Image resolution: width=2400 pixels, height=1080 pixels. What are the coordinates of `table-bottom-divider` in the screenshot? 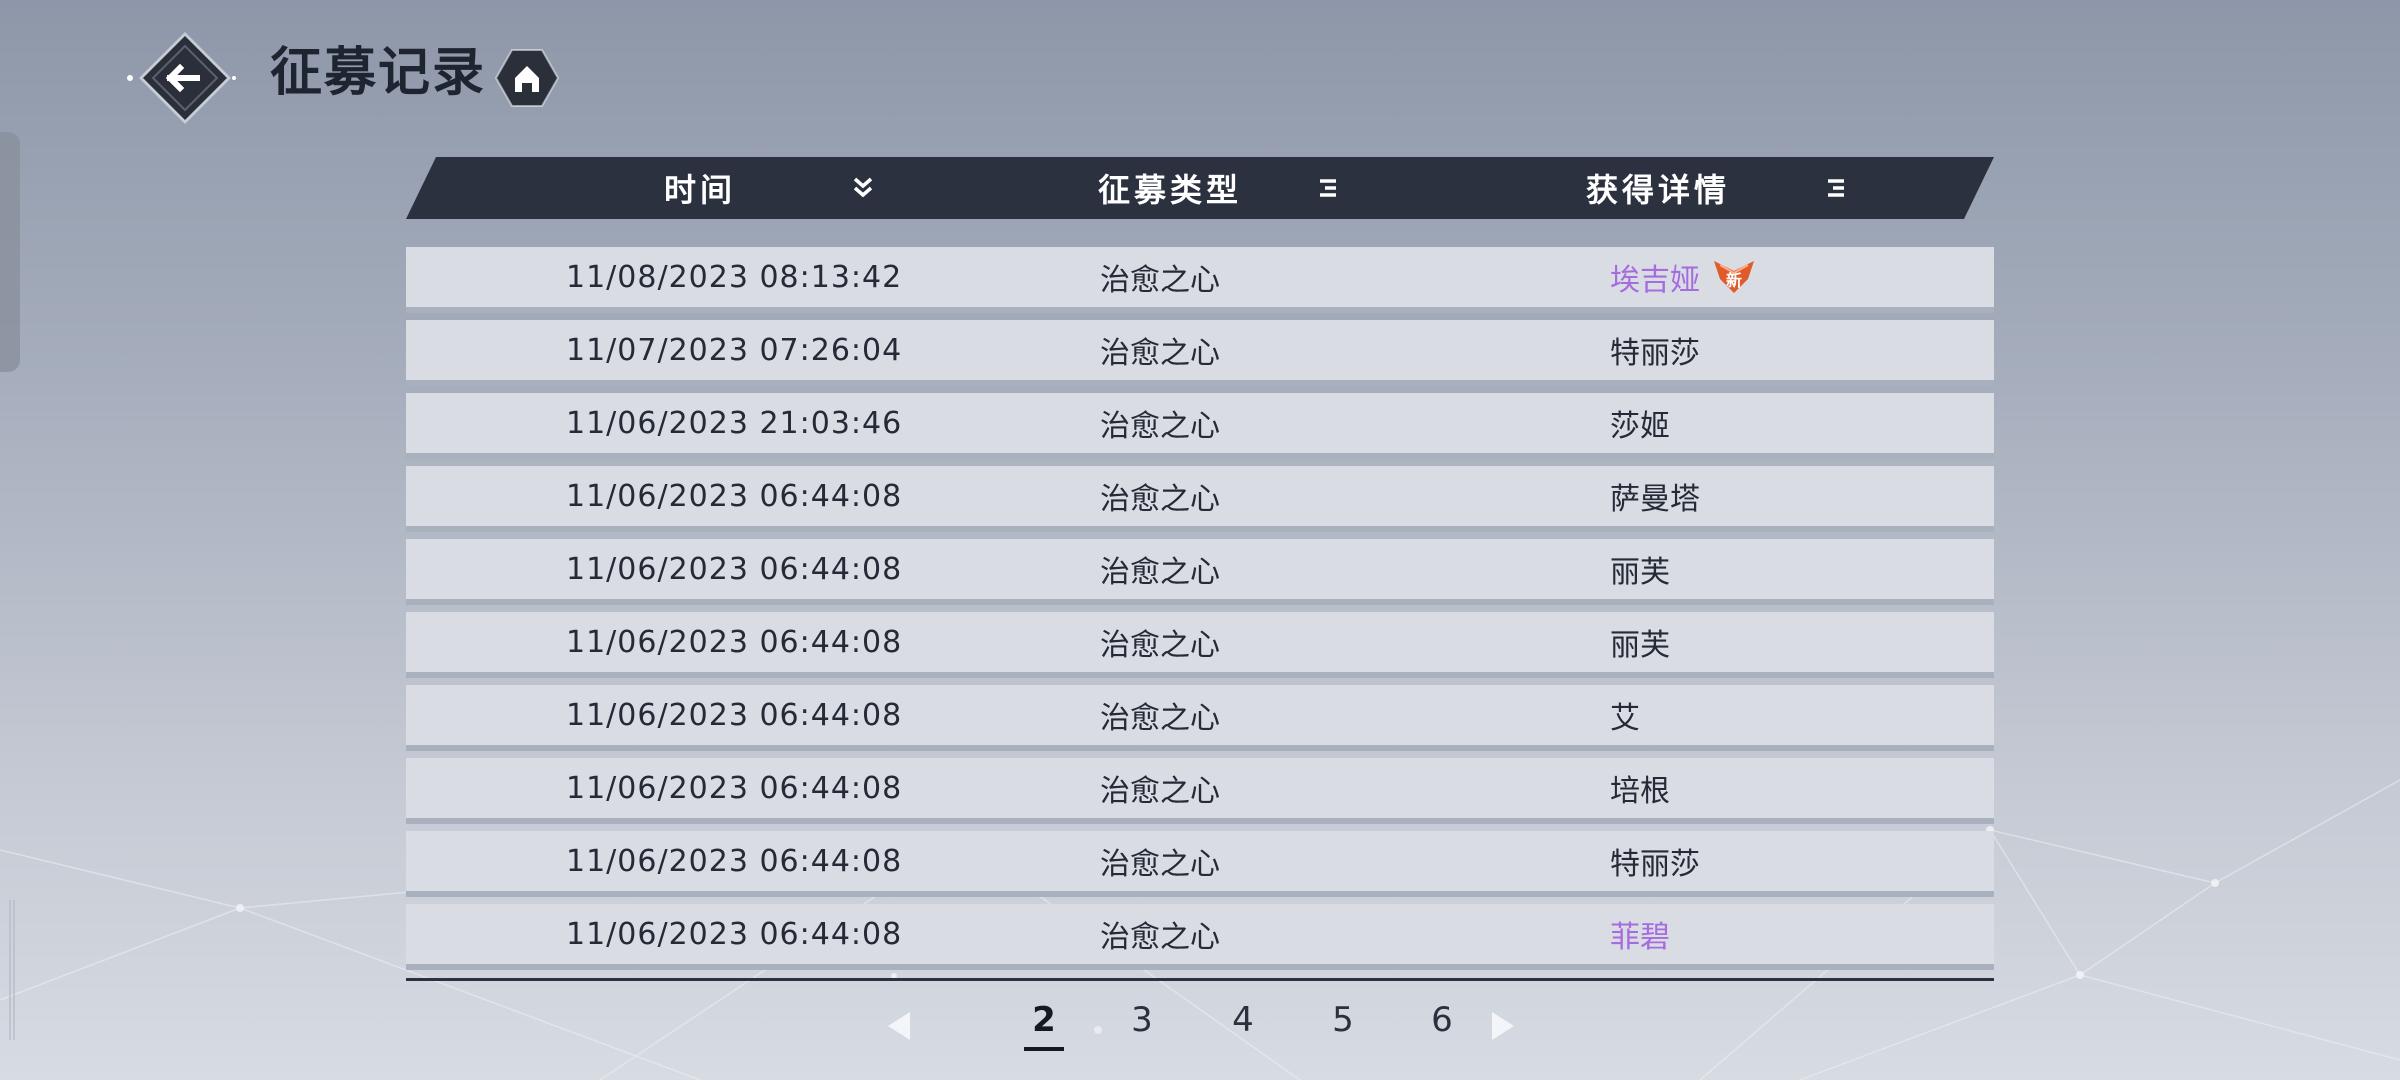 It's located at (1200, 979).